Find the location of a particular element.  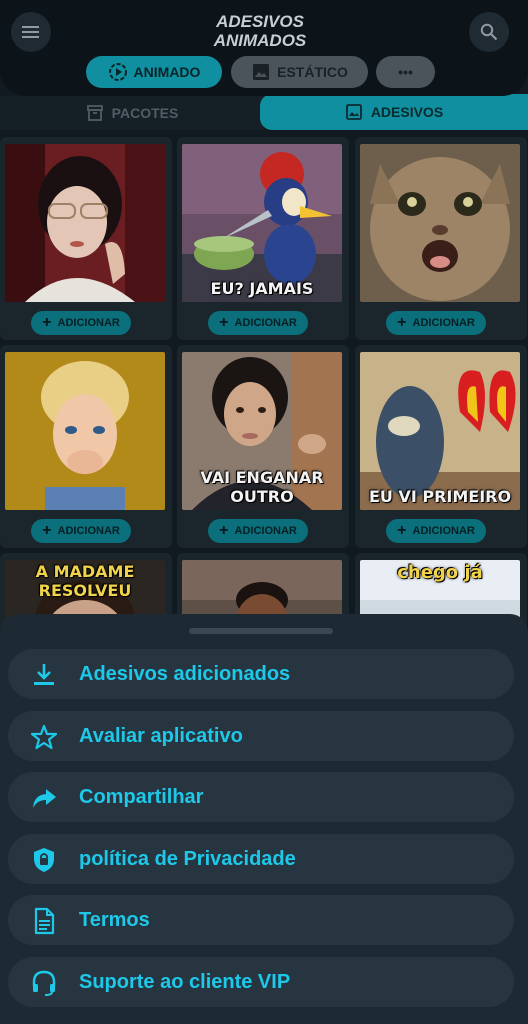

sticker-thumbnail: EU VI PRIMEIRO is located at coordinates (440, 431).